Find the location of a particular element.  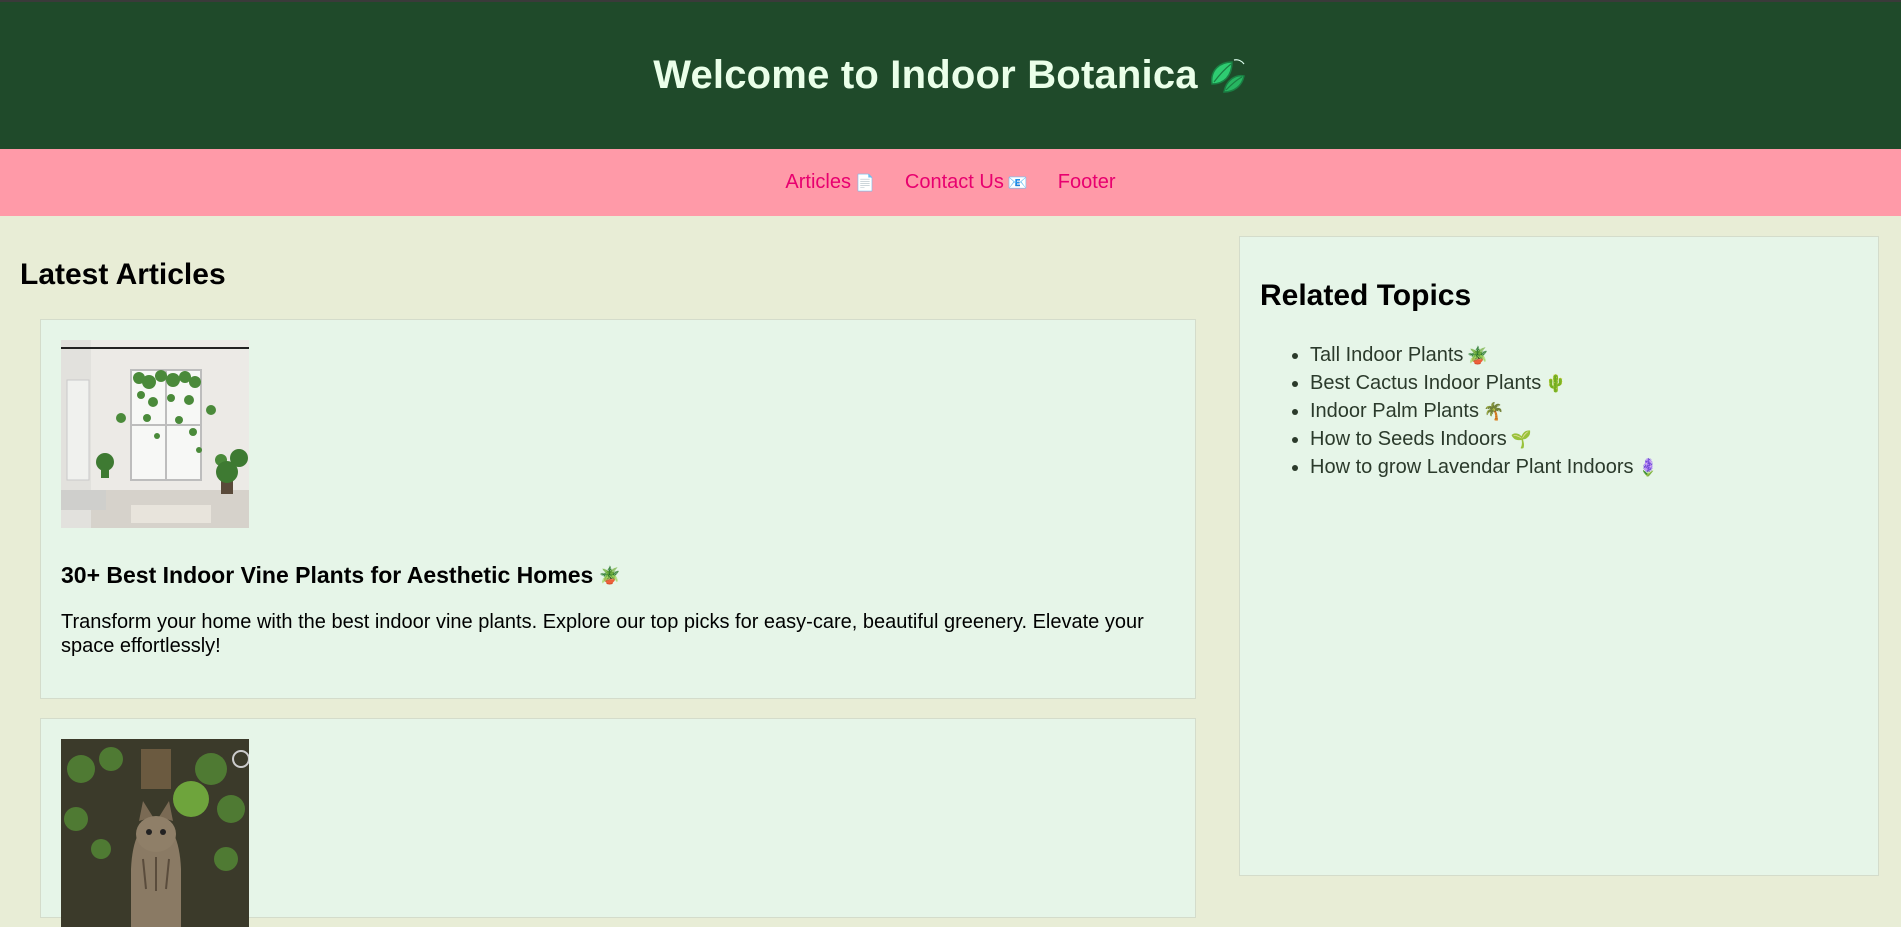

topic-link-seeds-indoors: How to Seeds Indoors 🌱 is located at coordinates (1421, 439).